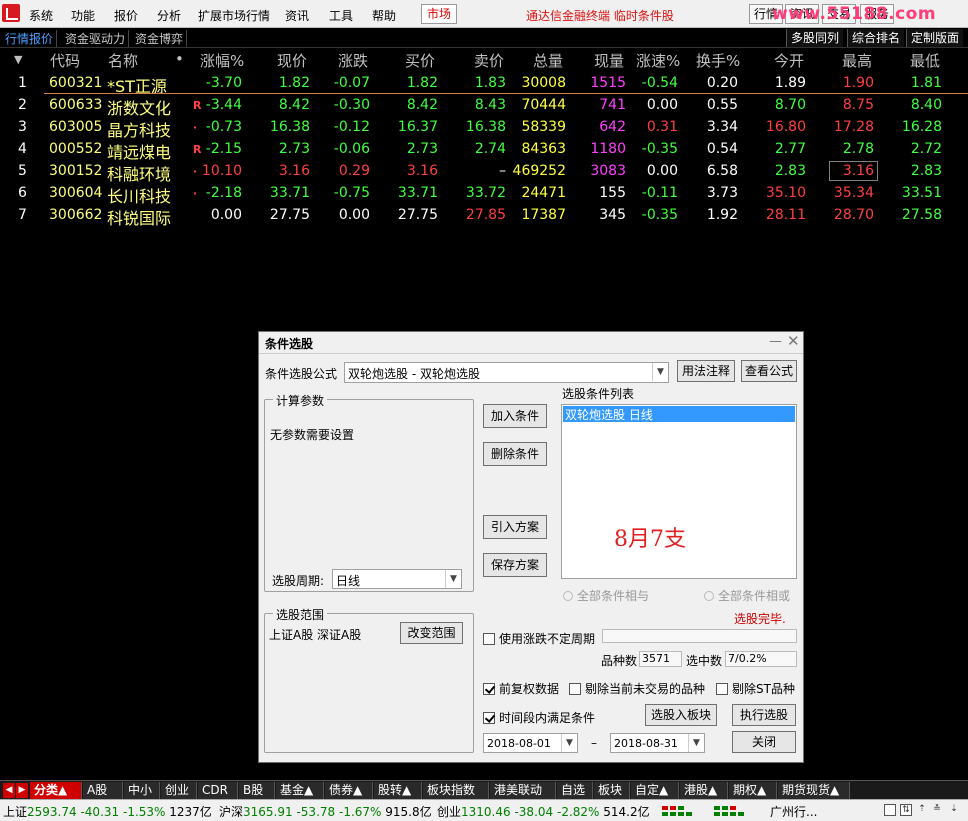 This screenshot has height=821, width=968. What do you see at coordinates (890, 810) in the screenshot?
I see `window-icon` at bounding box center [890, 810].